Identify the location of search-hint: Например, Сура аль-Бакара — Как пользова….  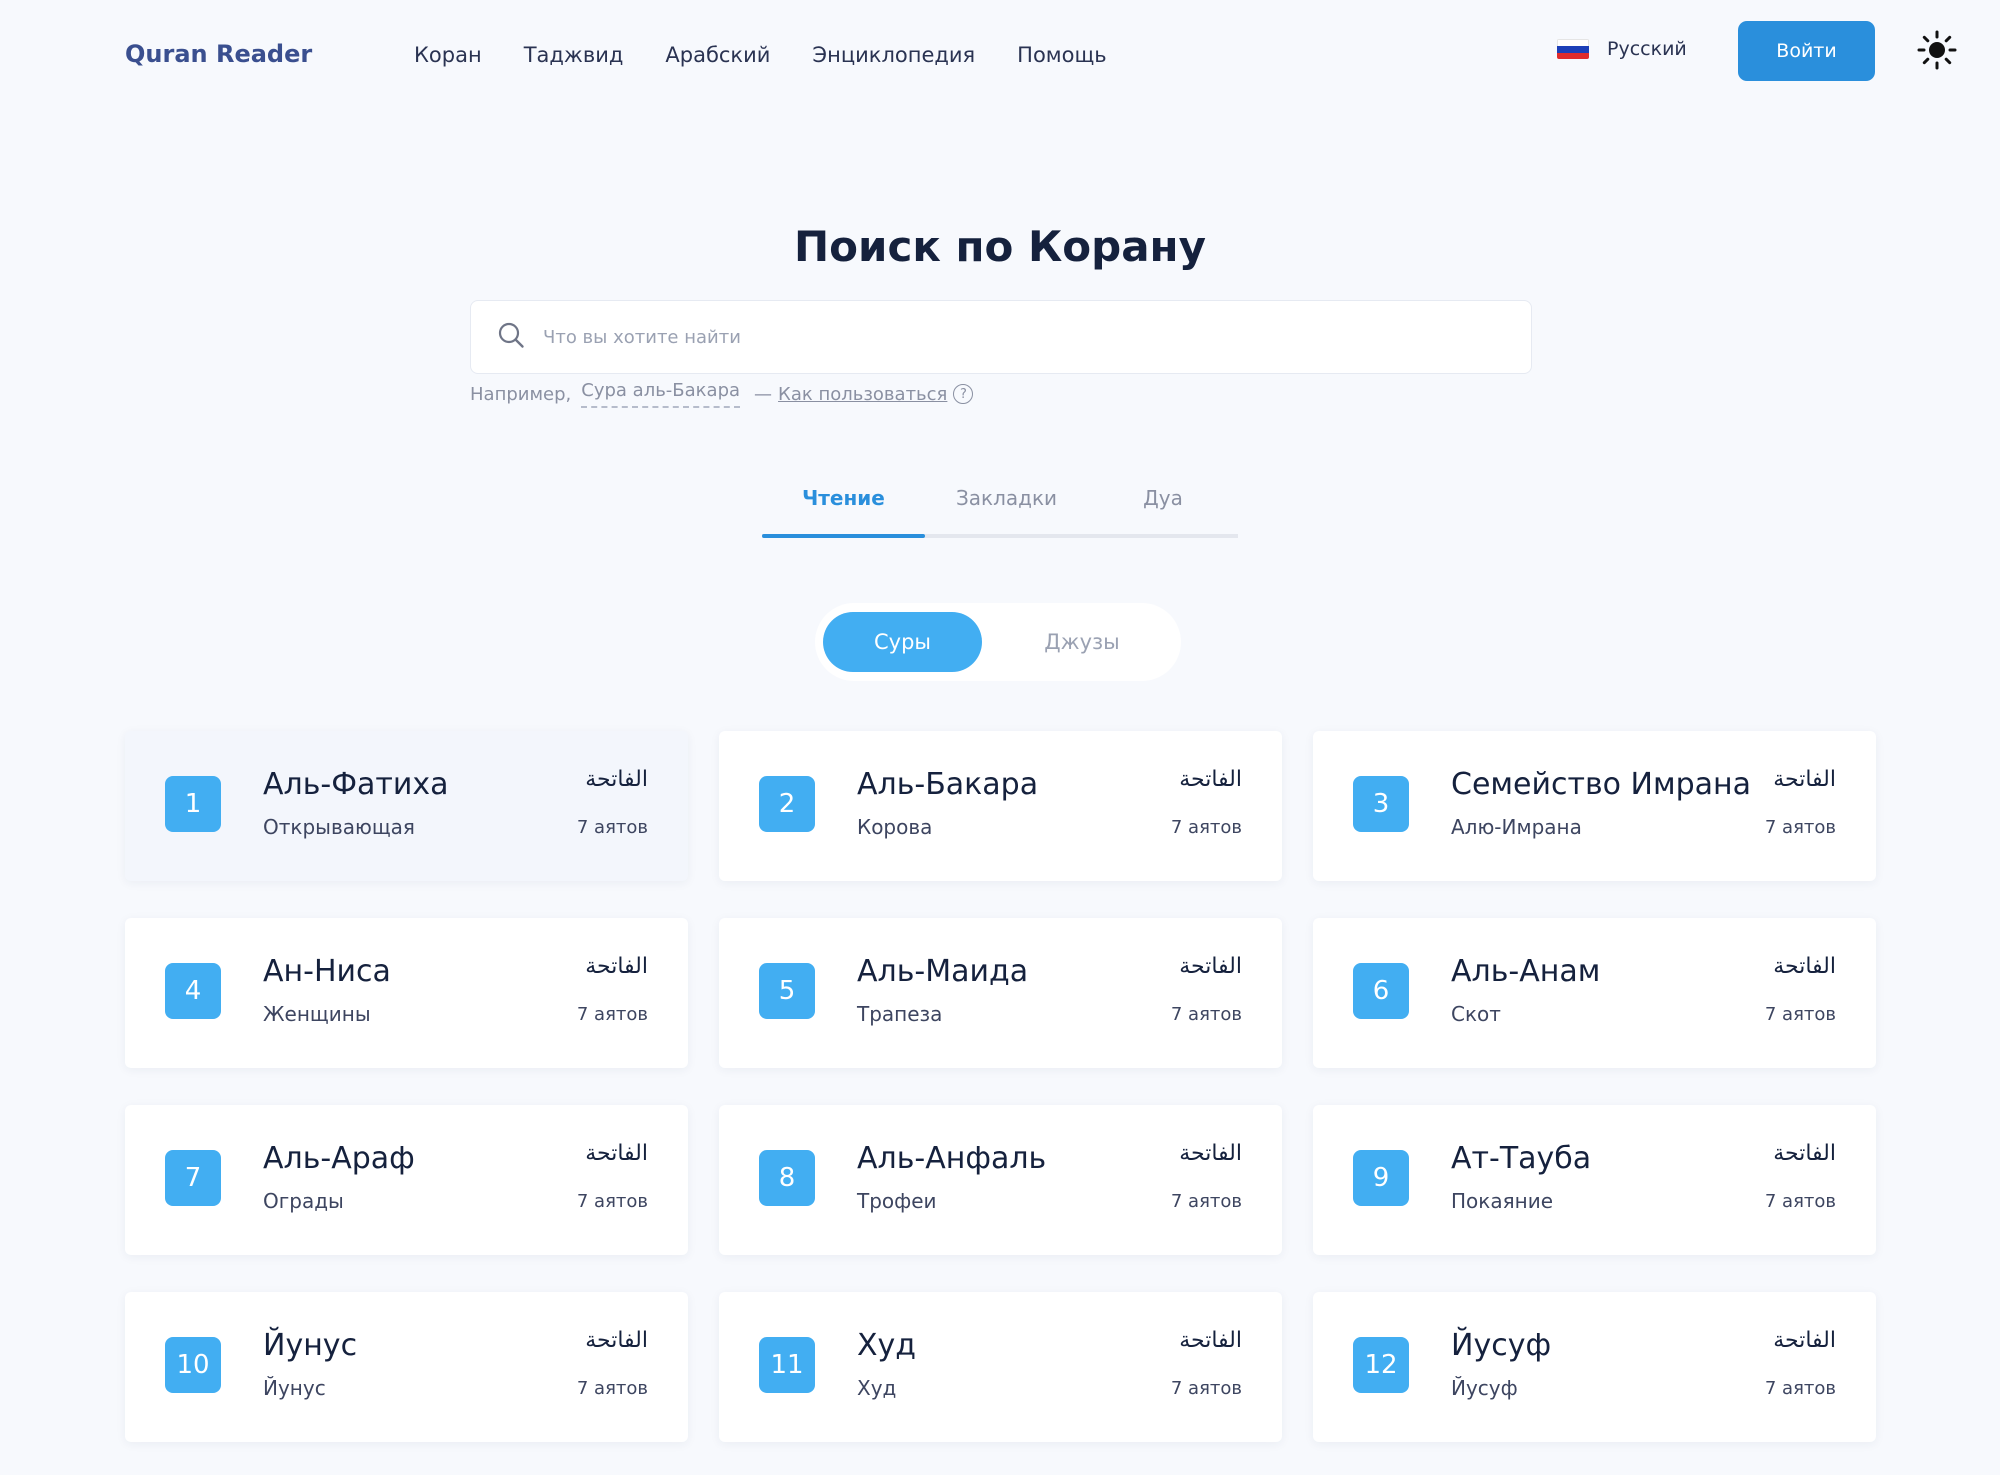
(722, 394).